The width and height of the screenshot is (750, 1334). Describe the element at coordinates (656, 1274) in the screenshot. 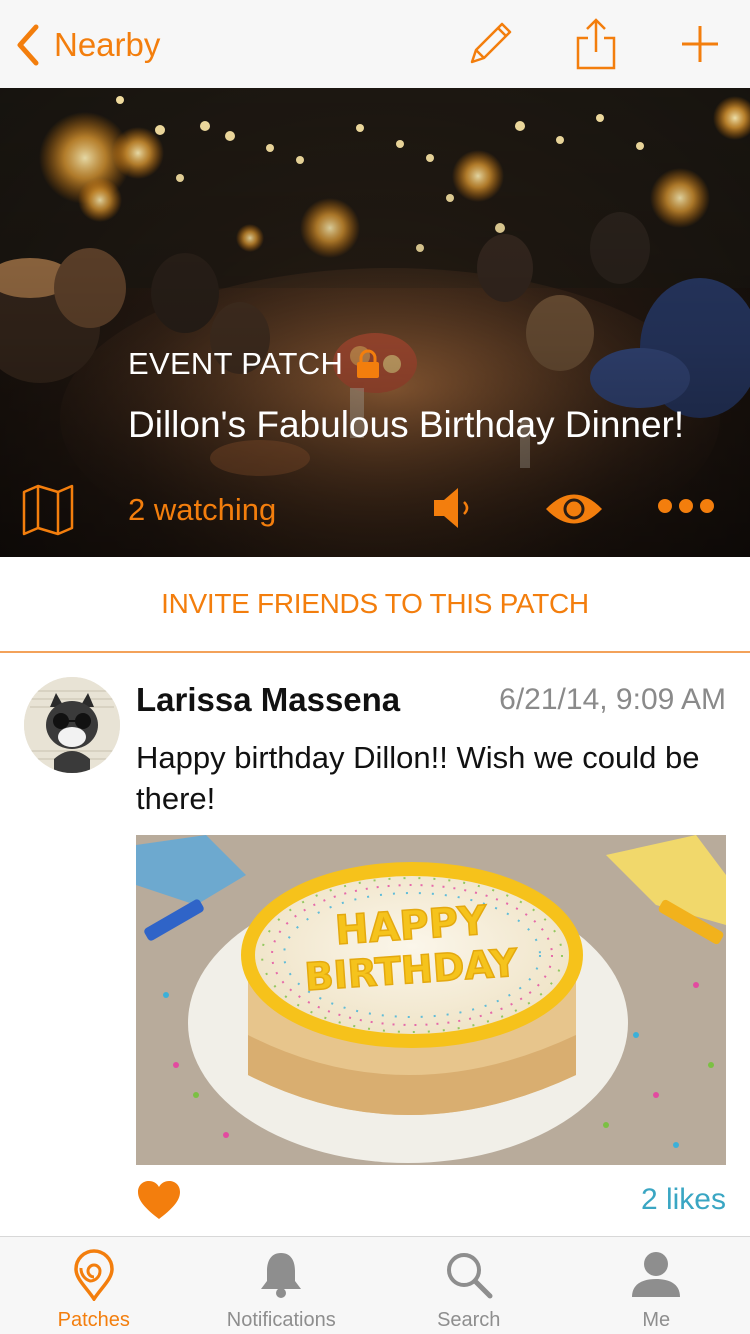

I see `person-icon` at that location.